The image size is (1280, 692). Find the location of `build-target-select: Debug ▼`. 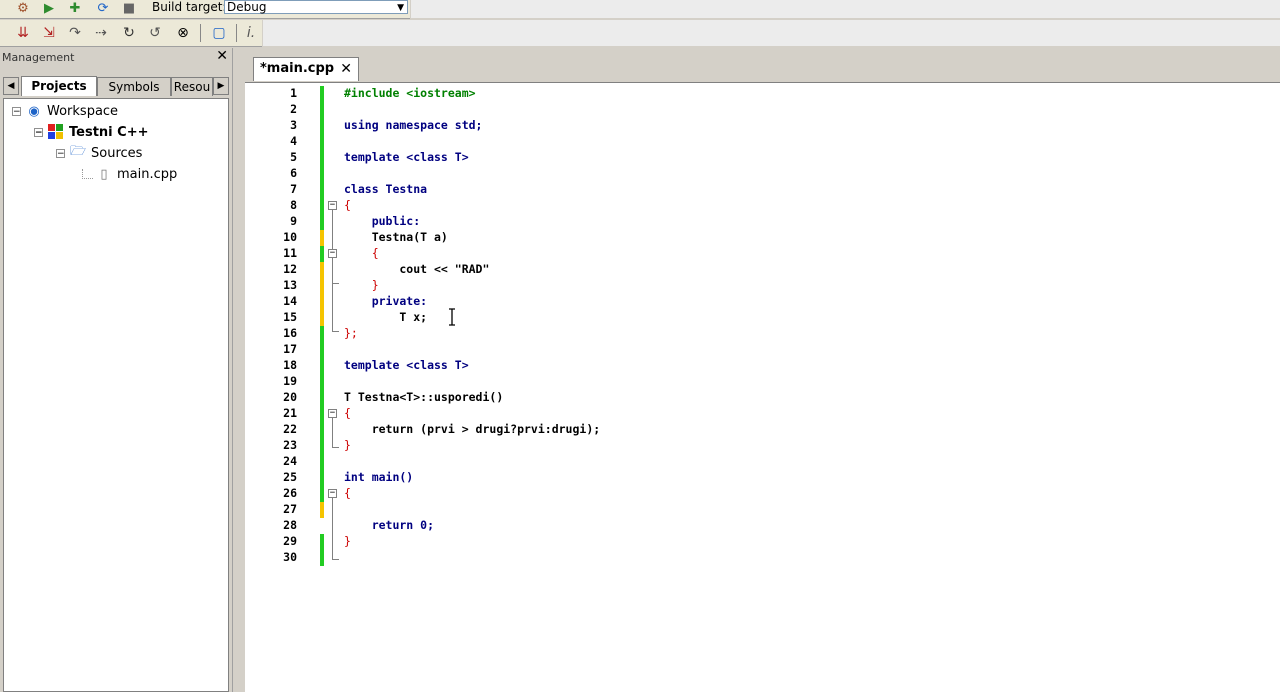

build-target-select: Debug ▼ is located at coordinates (316, 7).